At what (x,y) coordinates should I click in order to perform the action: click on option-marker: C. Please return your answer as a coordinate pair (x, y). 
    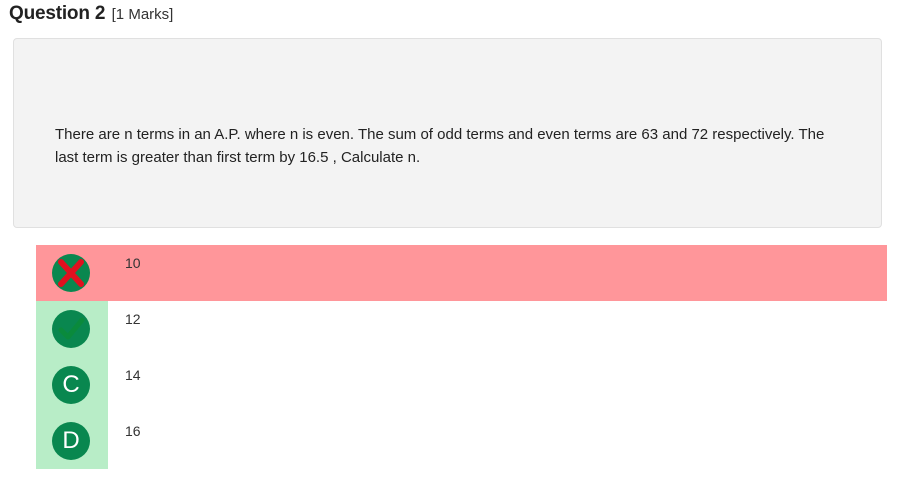
    Looking at the image, I should click on (72, 385).